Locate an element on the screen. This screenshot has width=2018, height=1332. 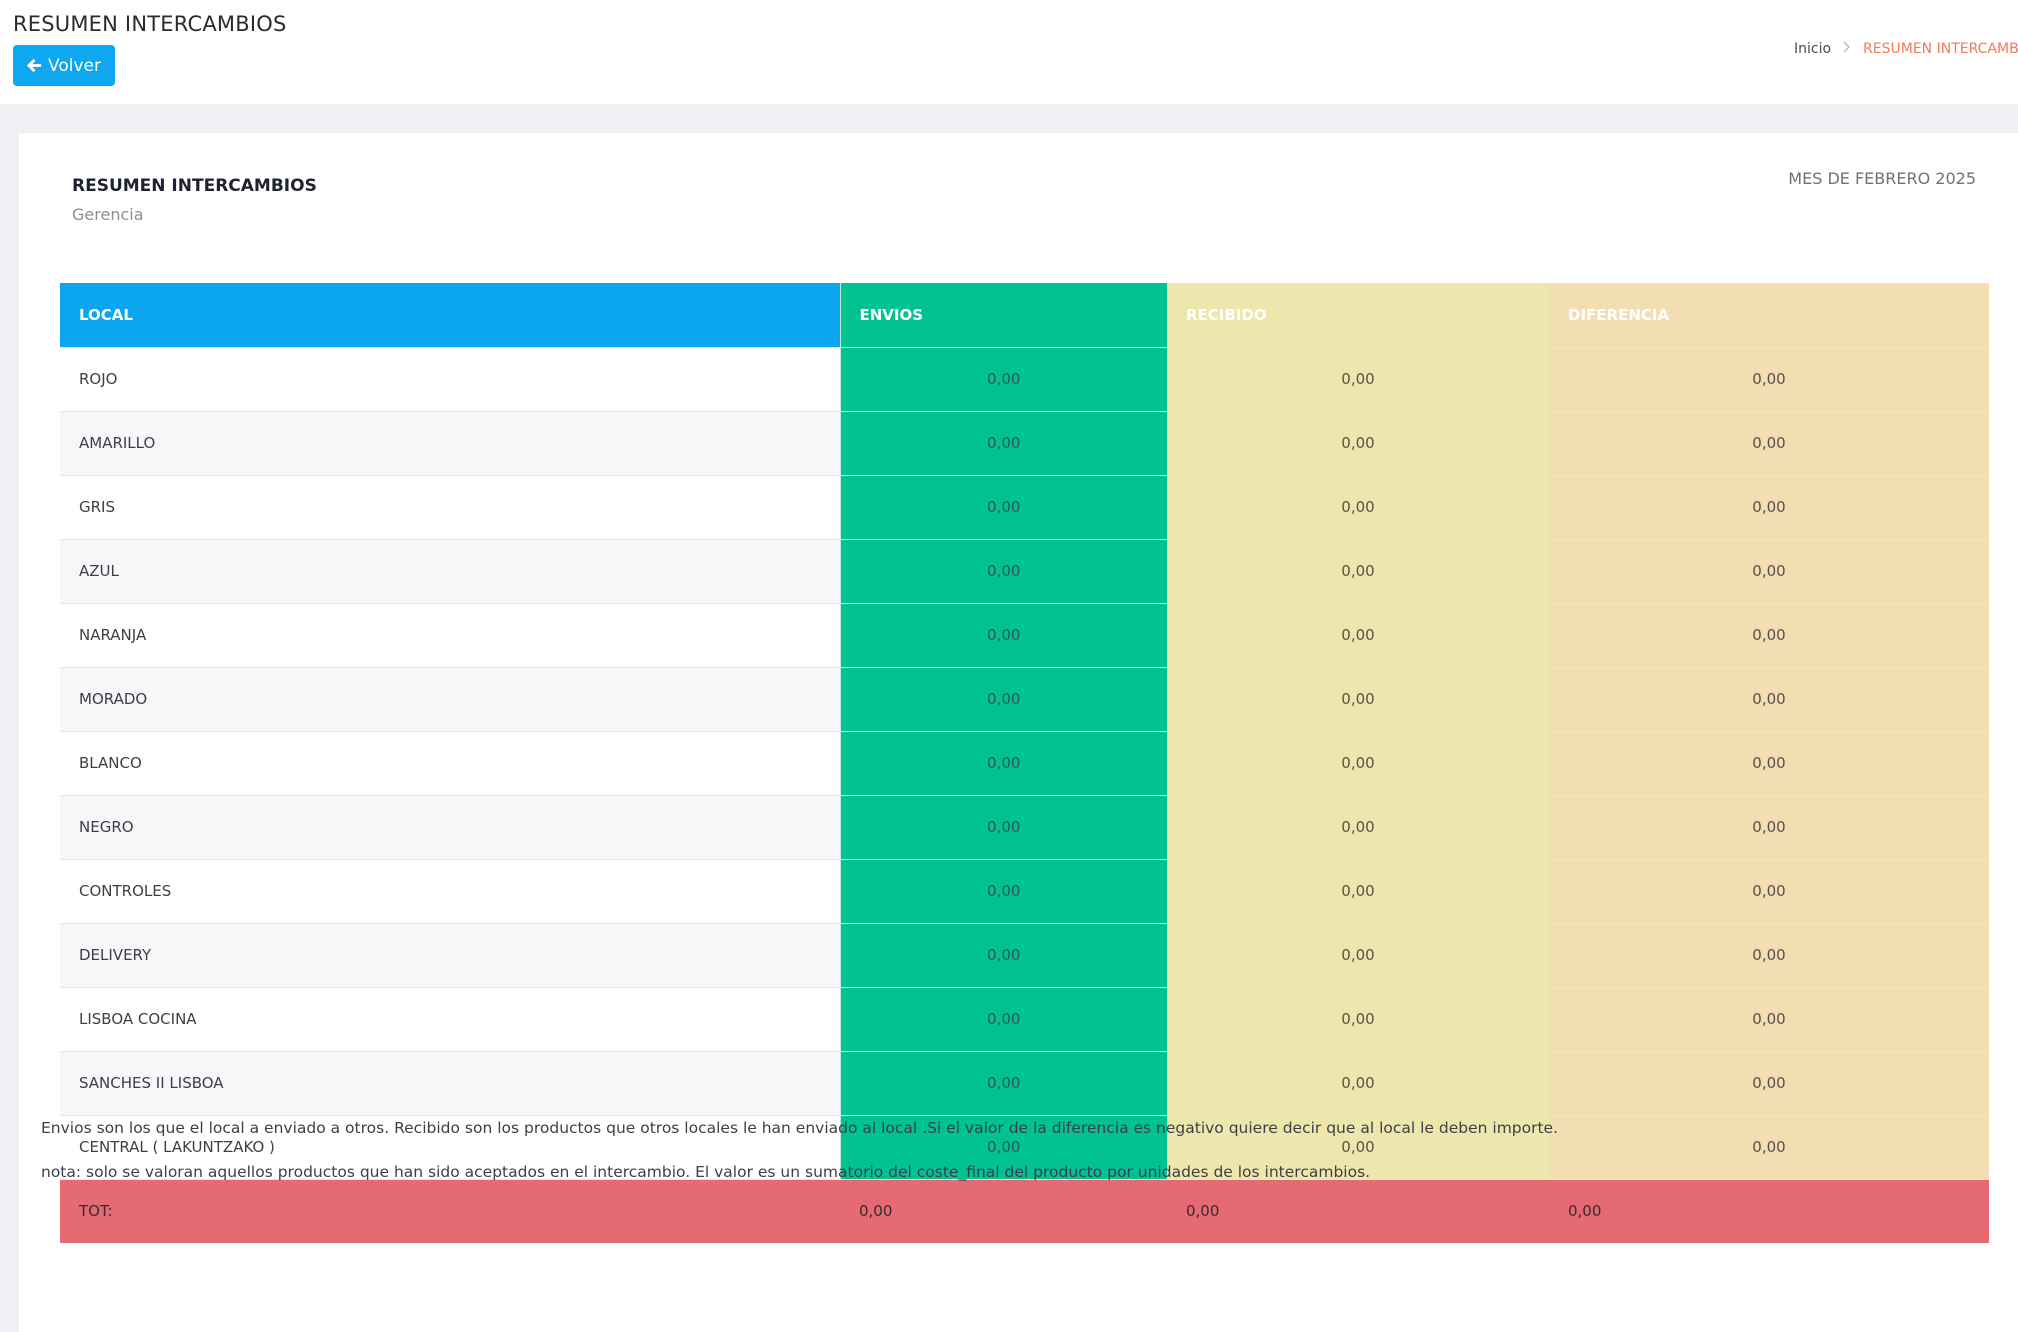
total-envios: 0,00 is located at coordinates (1003, 1211).